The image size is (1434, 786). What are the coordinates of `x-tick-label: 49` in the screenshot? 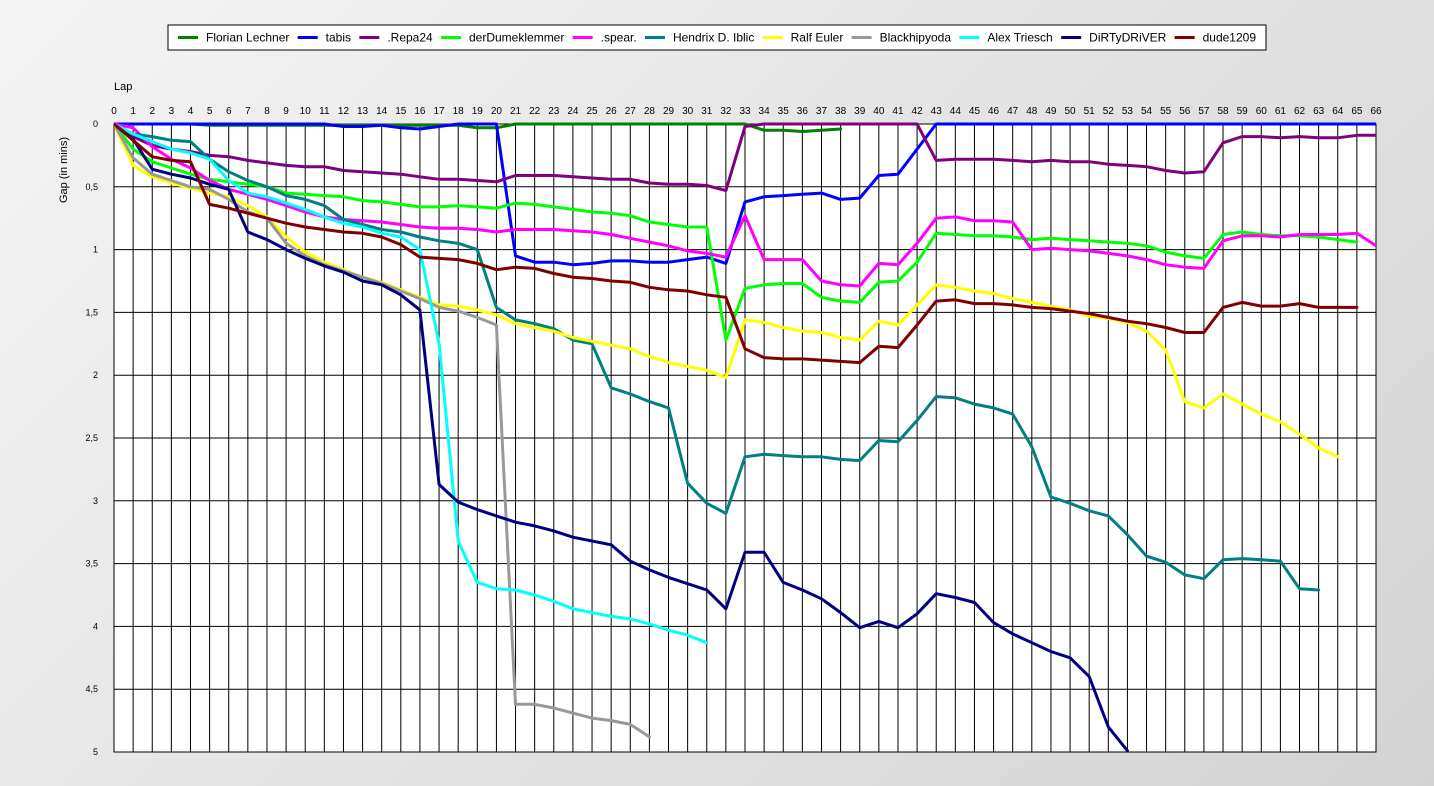 It's located at (1051, 111).